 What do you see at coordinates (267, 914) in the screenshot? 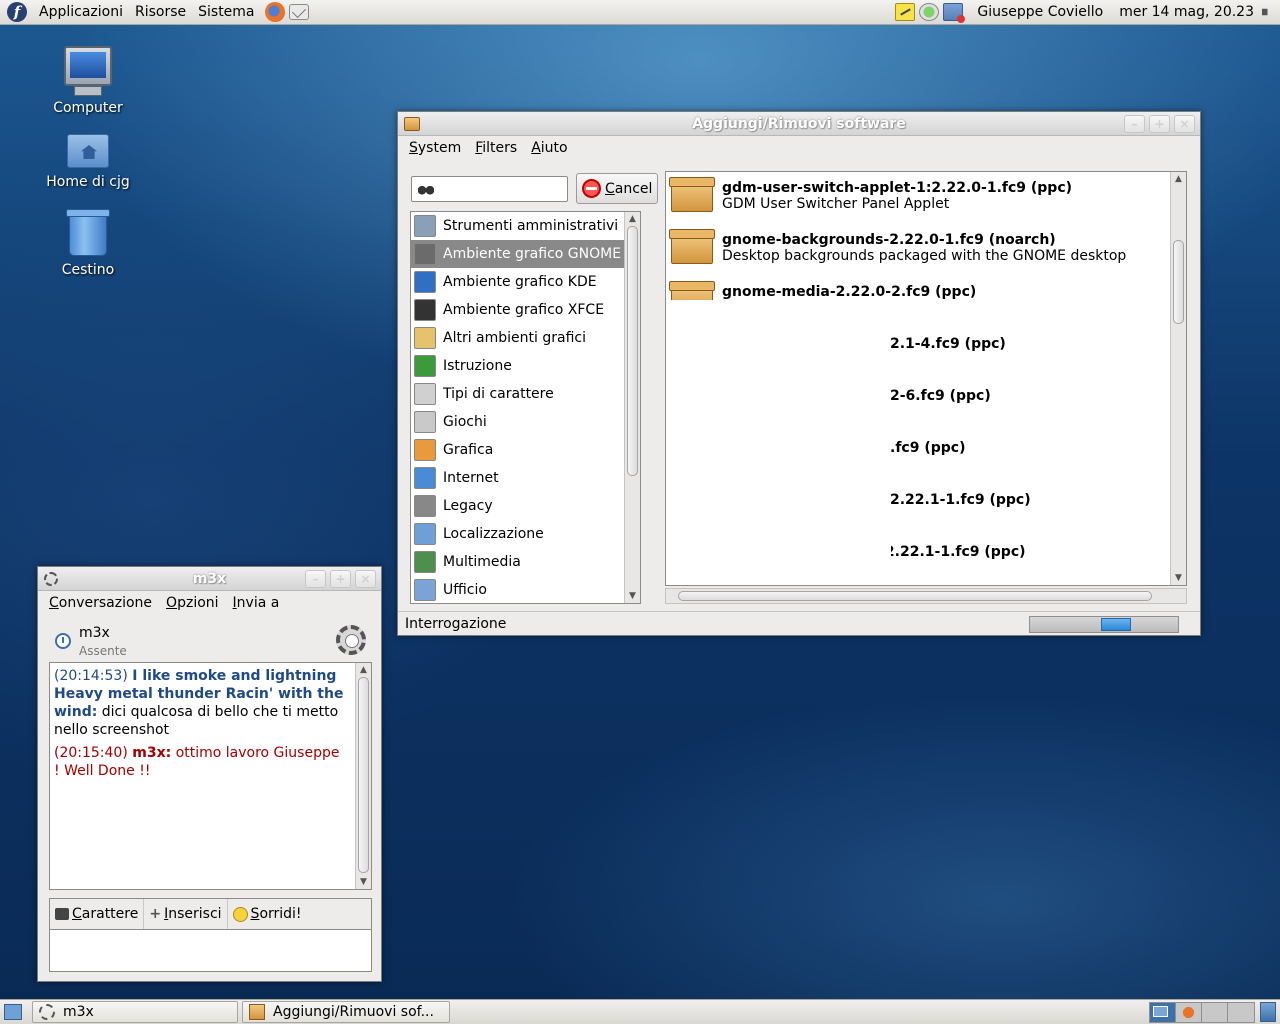
I see `smiley-button: Sorridi!` at bounding box center [267, 914].